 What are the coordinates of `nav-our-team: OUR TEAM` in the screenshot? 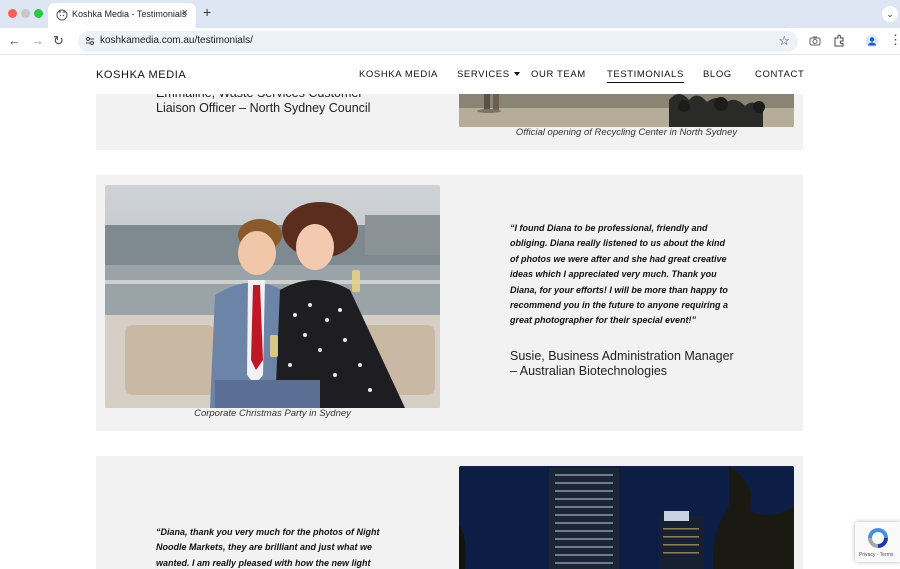 It's located at (558, 74).